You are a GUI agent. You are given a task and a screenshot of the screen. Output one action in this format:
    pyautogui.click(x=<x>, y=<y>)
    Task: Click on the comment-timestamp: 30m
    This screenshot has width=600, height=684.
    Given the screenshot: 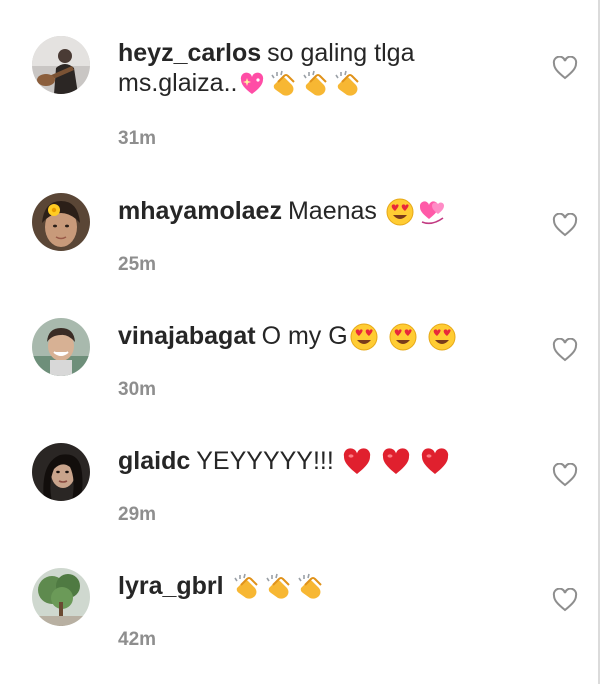 What is the action you would take?
    pyautogui.click(x=137, y=390)
    